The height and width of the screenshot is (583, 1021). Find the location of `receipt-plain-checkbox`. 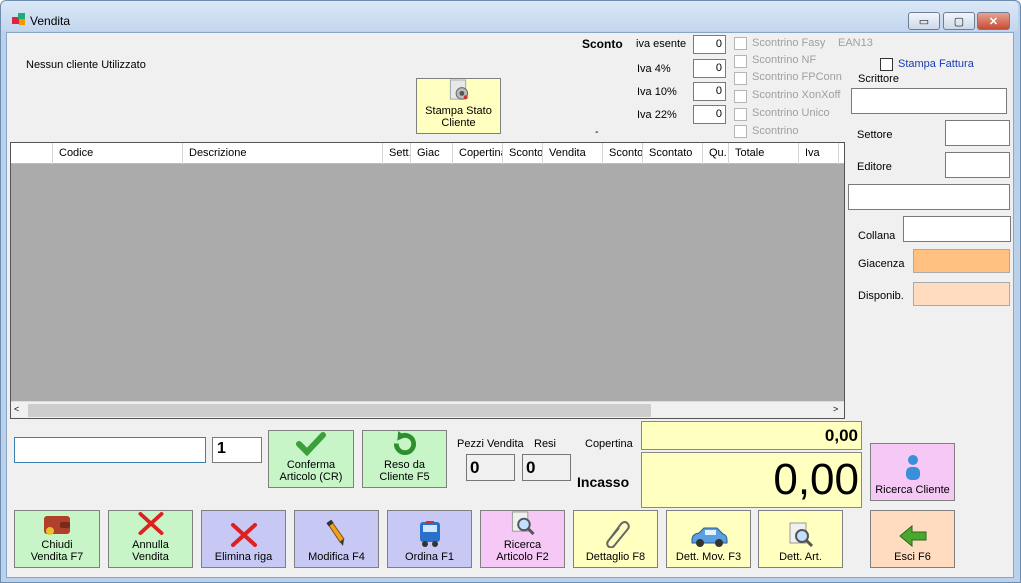

receipt-plain-checkbox is located at coordinates (740, 131).